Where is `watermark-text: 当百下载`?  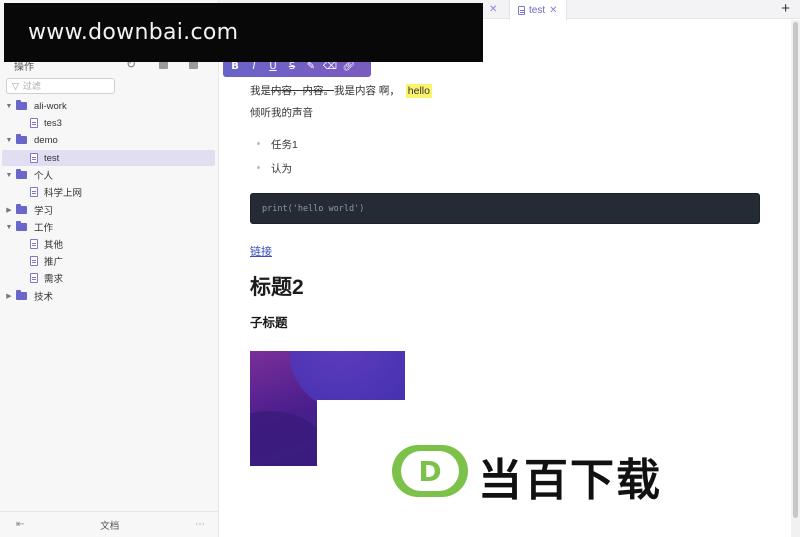
watermark-text: 当百下载 is located at coordinates (570, 480).